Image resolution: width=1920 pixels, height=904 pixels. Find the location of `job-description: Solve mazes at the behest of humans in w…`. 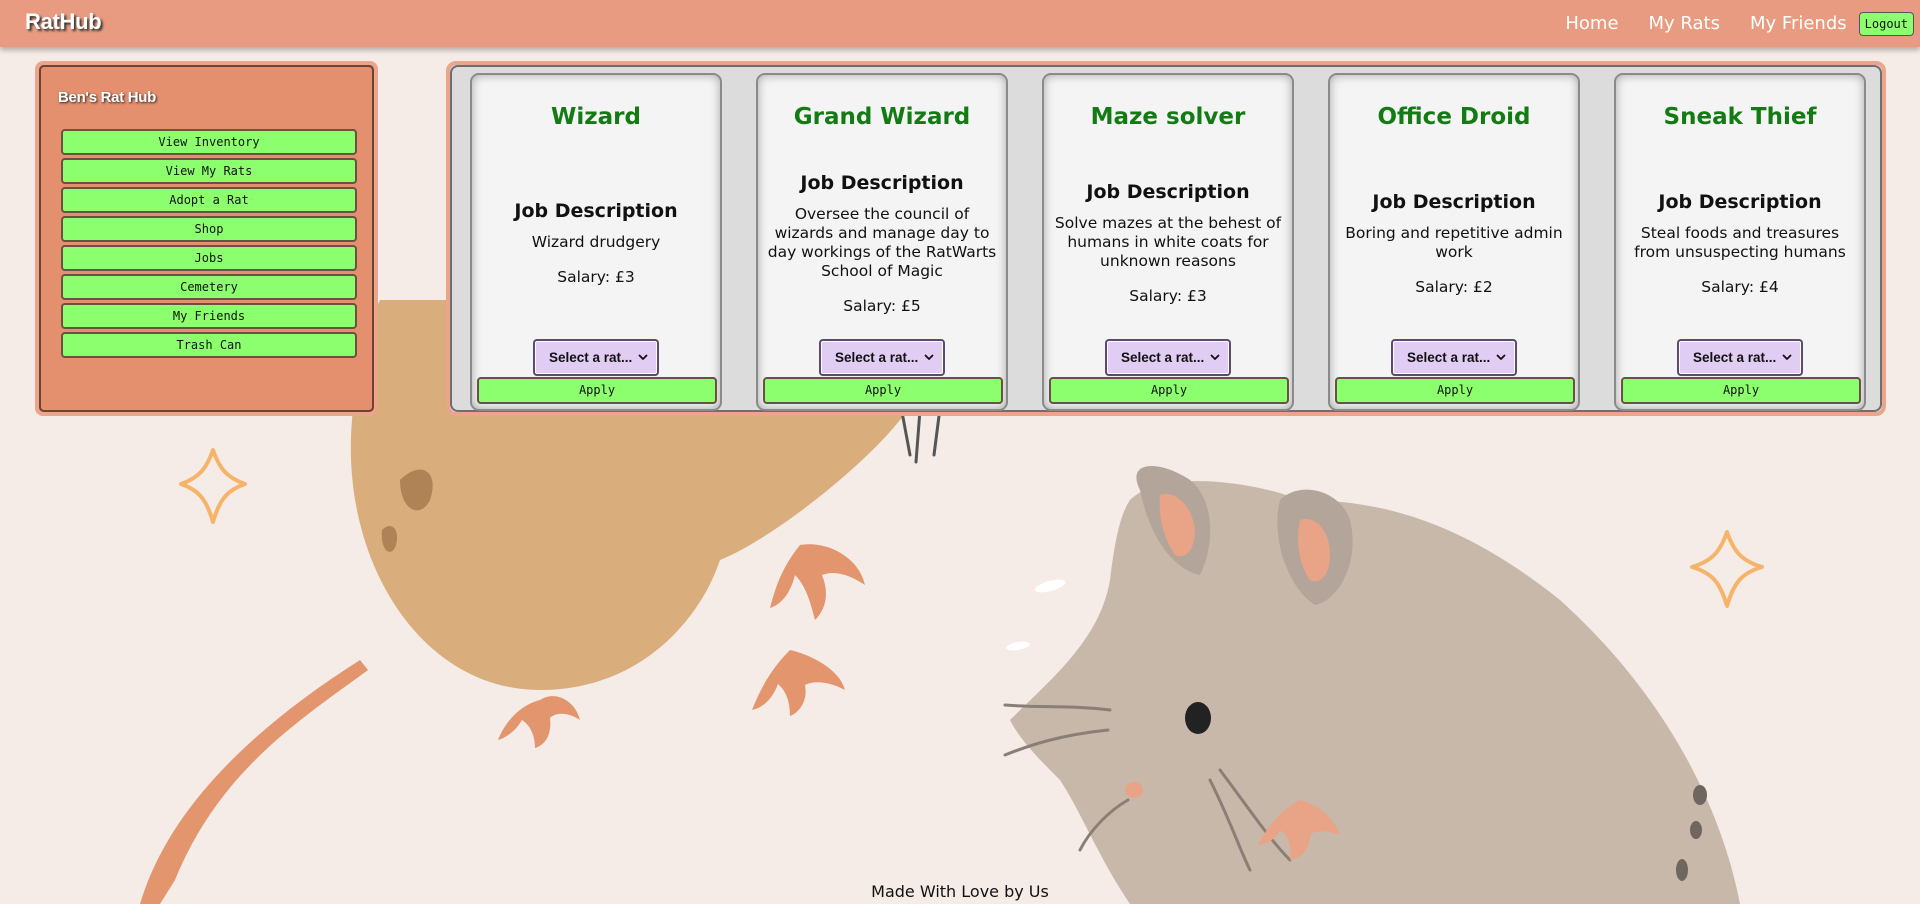

job-description: Solve mazes at the behest of humans in w… is located at coordinates (1168, 242).